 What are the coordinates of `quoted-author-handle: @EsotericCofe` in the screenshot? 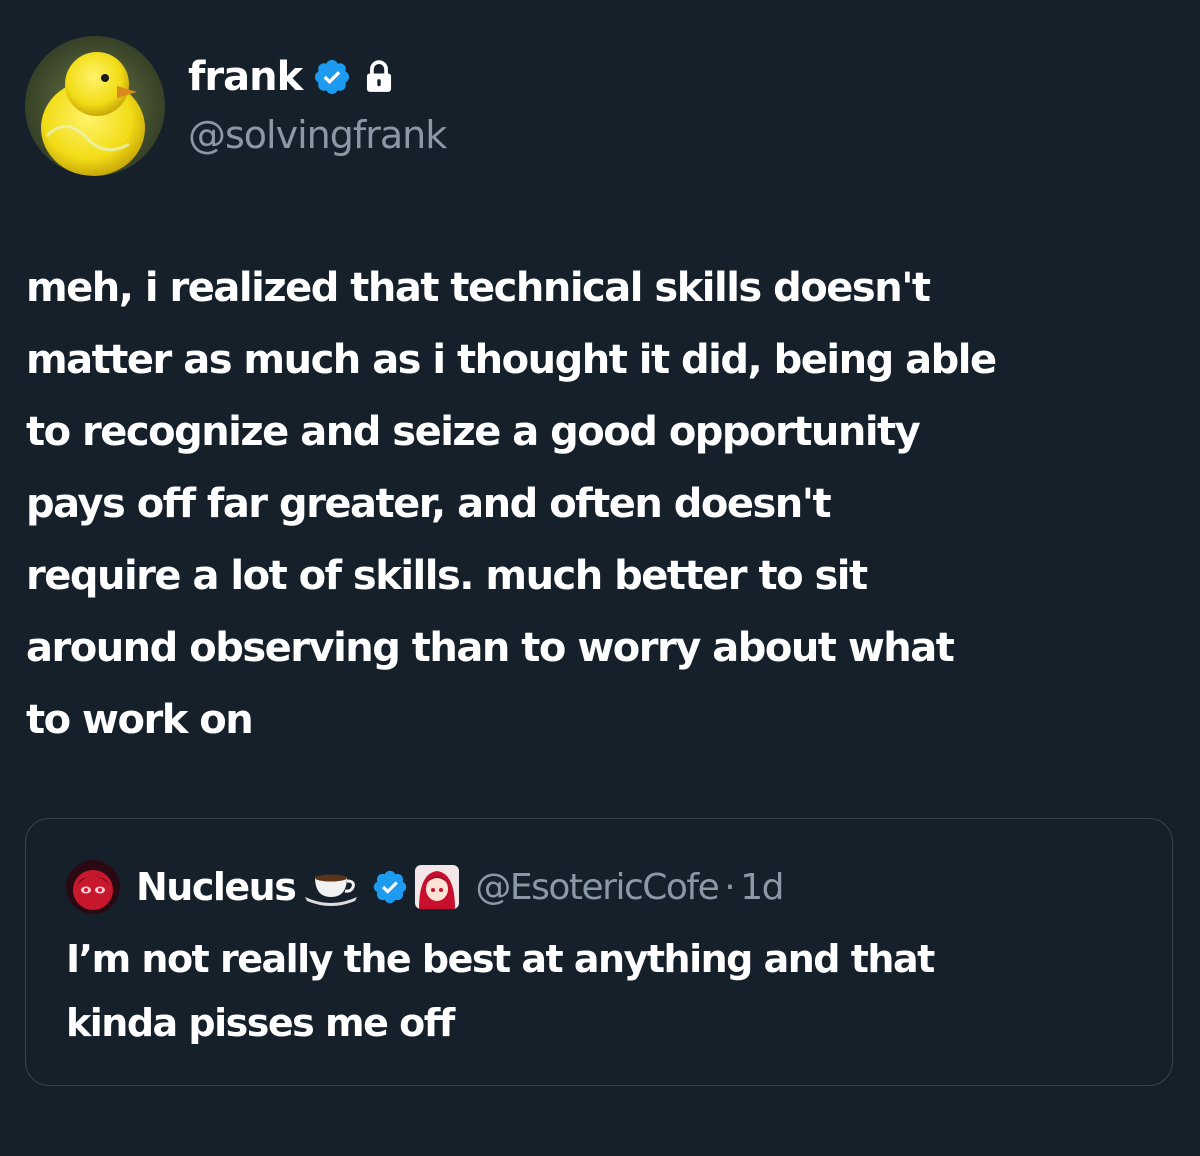 It's located at (597, 887).